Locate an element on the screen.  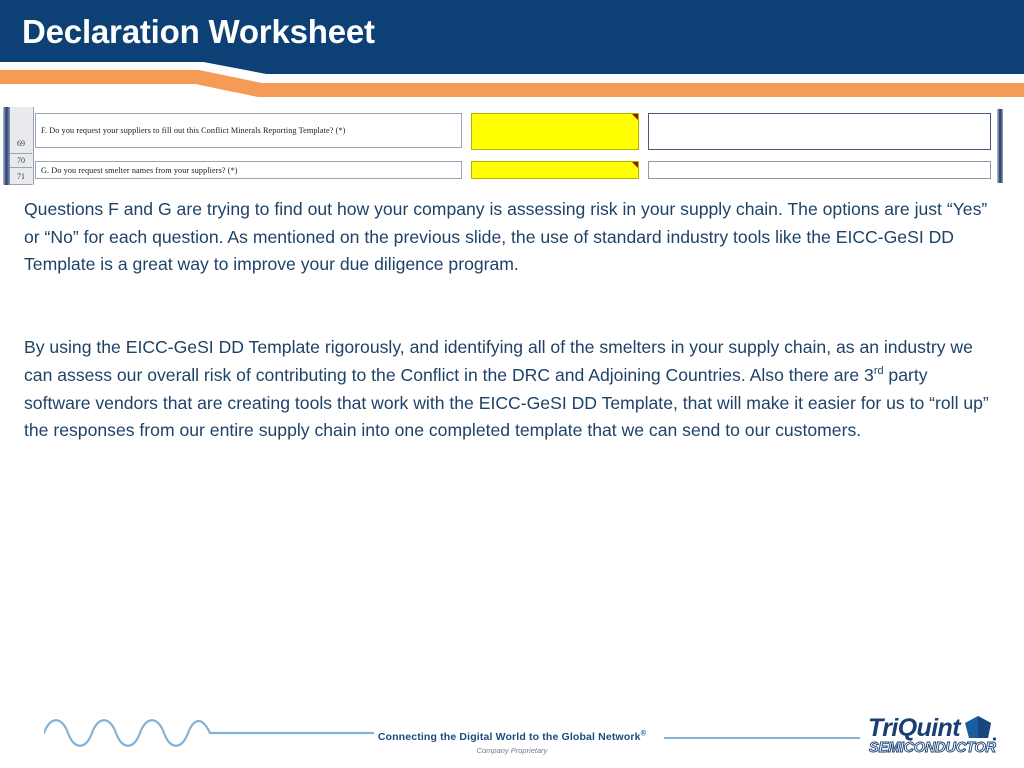
logo-wordmark: TriQuint is located at coordinates (914, 728).